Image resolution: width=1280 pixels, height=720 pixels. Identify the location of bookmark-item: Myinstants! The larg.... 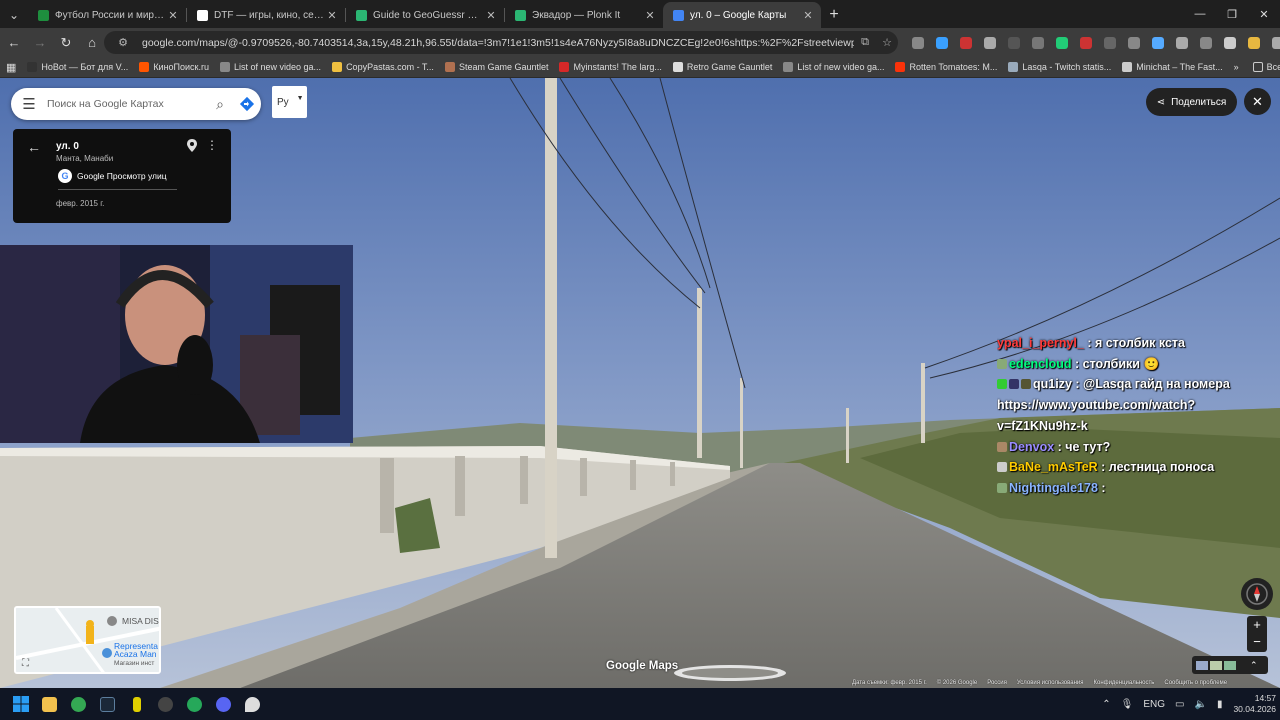
(610, 67).